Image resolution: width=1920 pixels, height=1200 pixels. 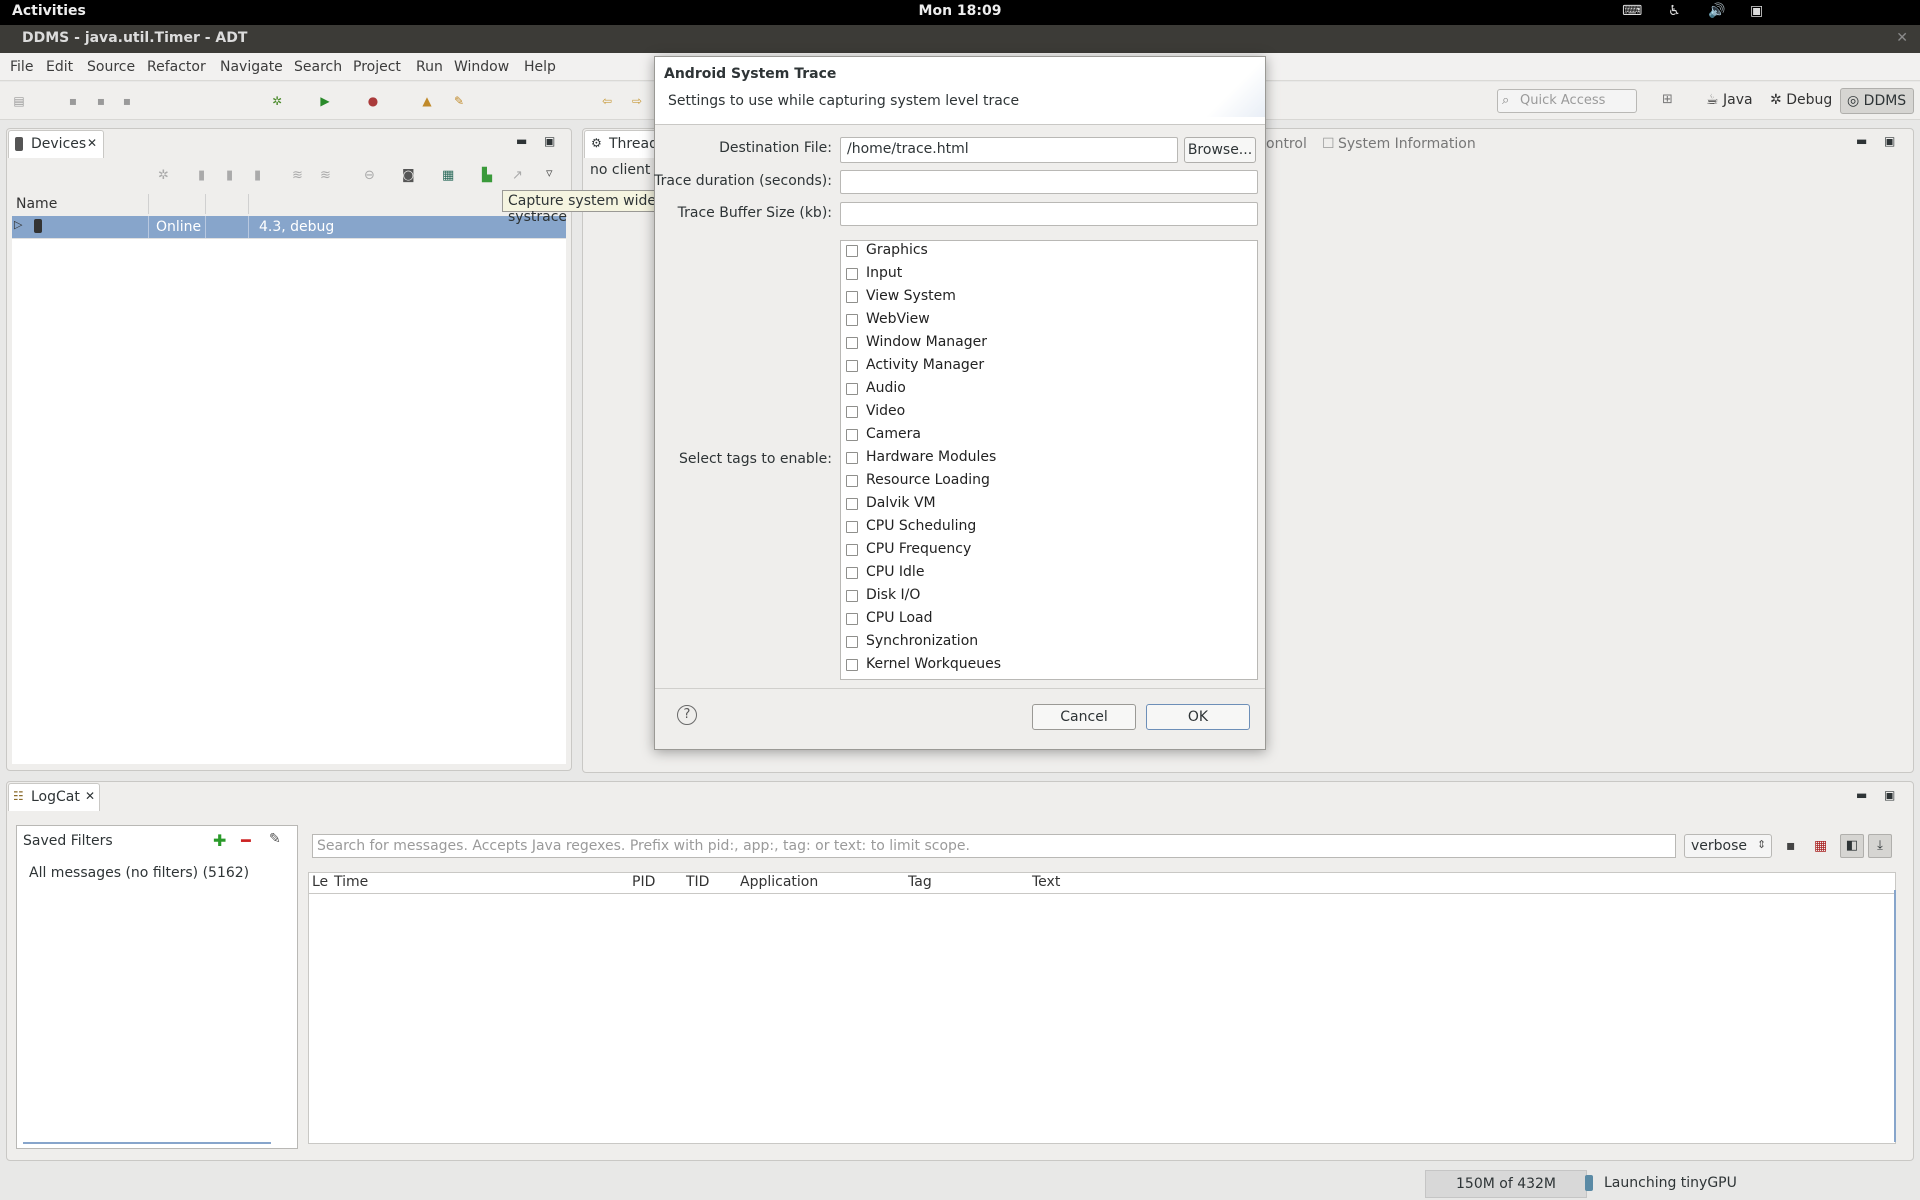 I want to click on debug-process-icon: ✲, so click(x=163, y=175).